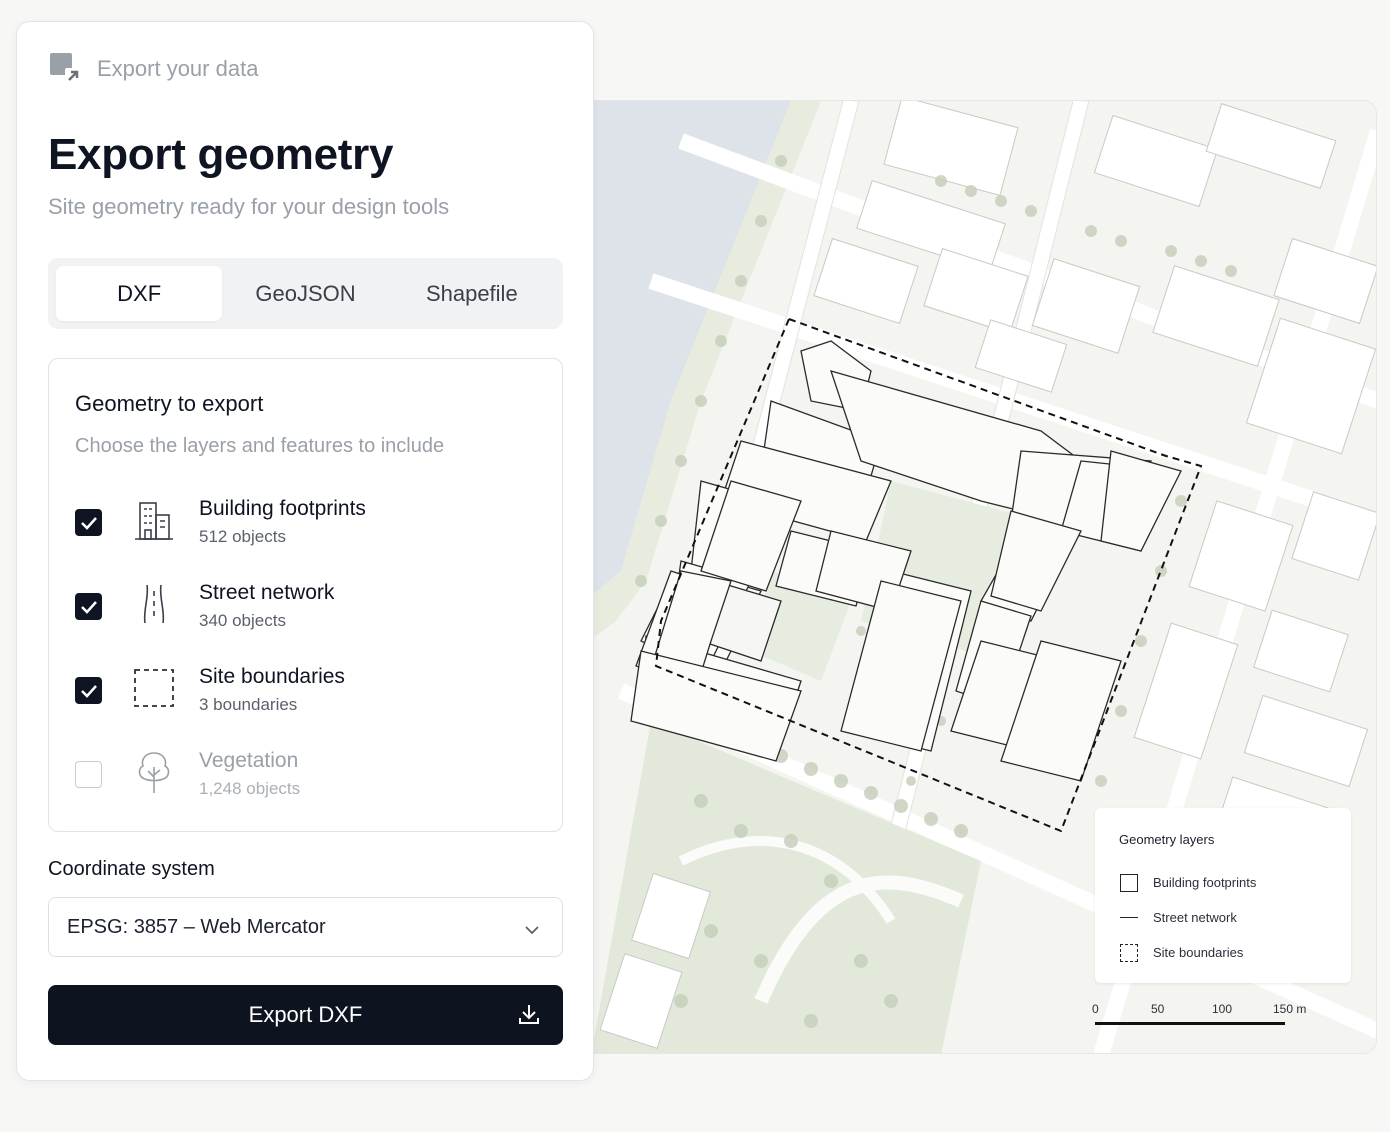  Describe the element at coordinates (305, 611) in the screenshot. I see `layer-street-network: Street network 340 objects` at that location.